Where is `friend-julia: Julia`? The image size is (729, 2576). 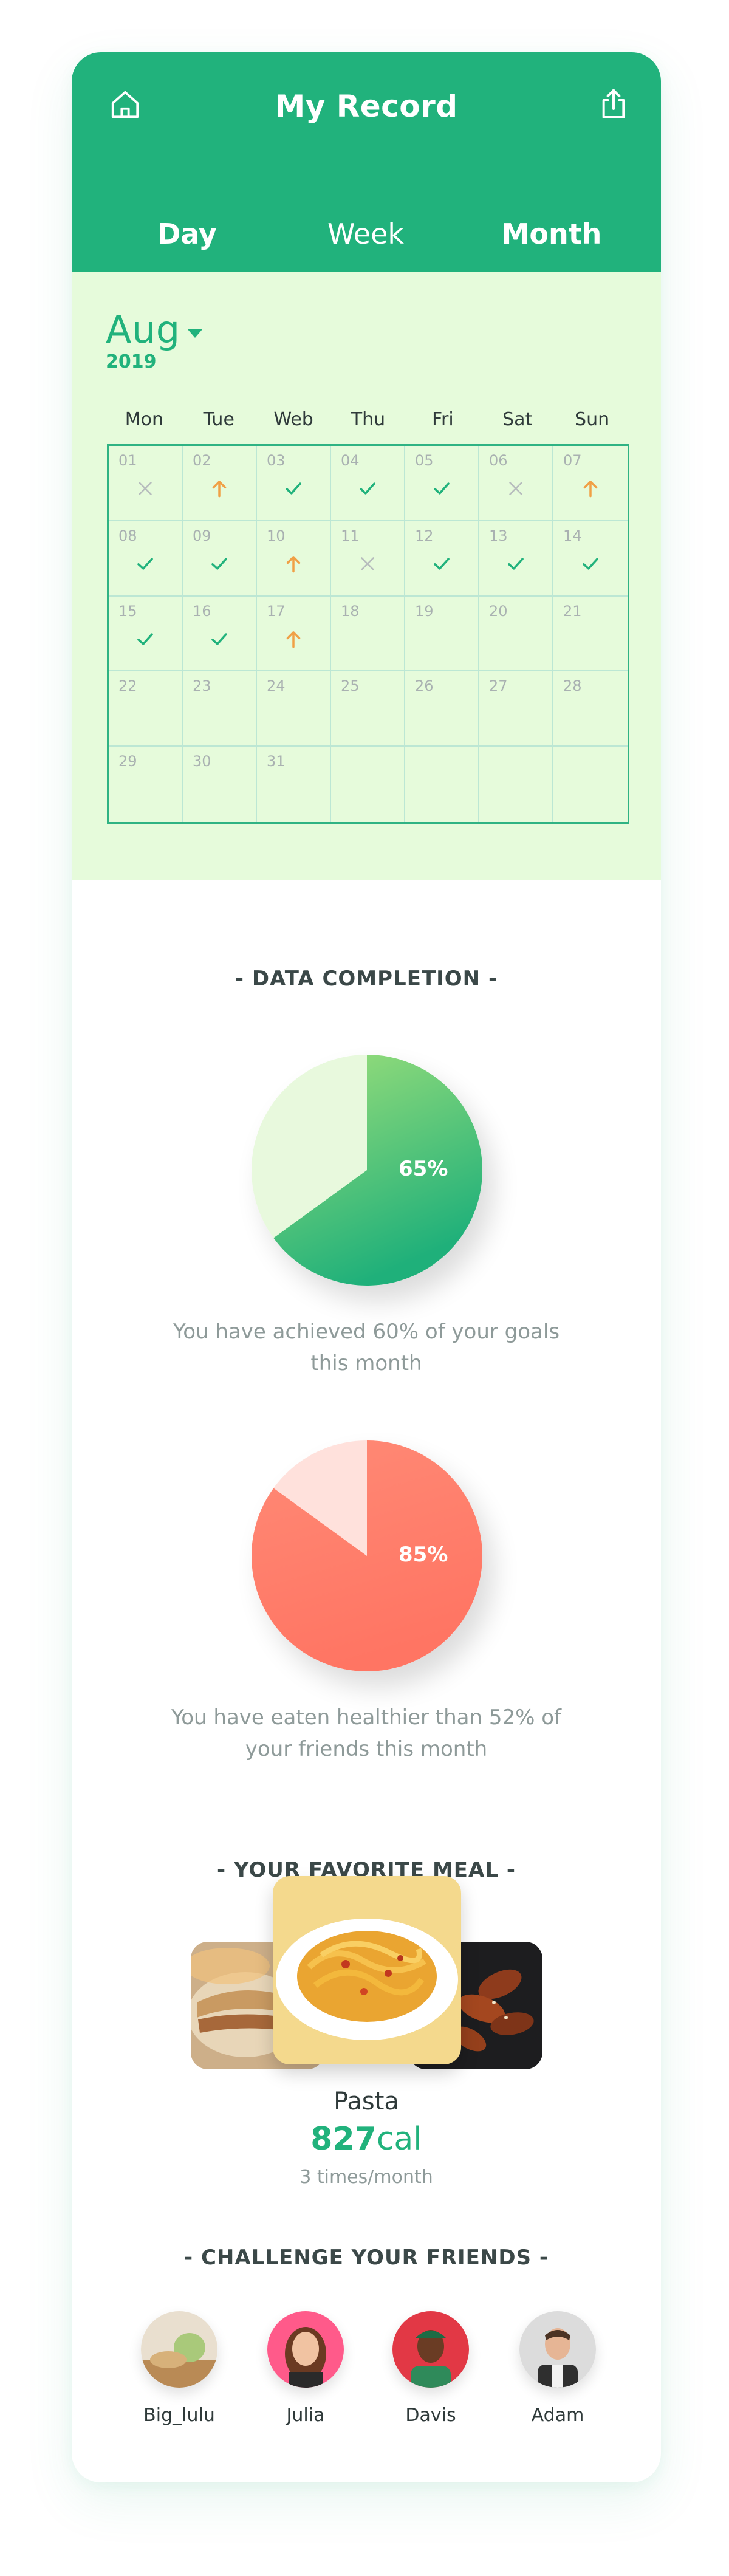 friend-julia: Julia is located at coordinates (305, 2368).